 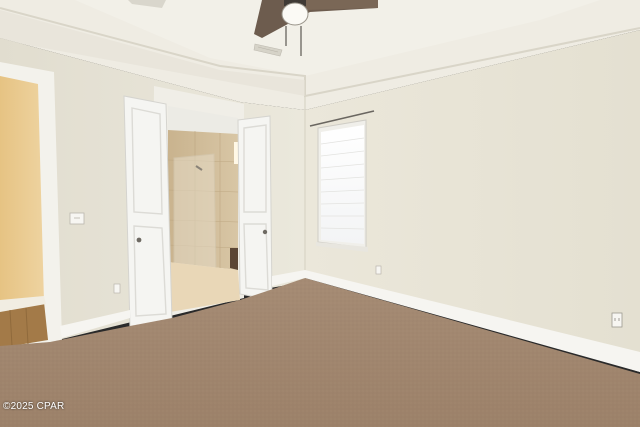 What do you see at coordinates (342, 181) in the screenshot?
I see `window` at bounding box center [342, 181].